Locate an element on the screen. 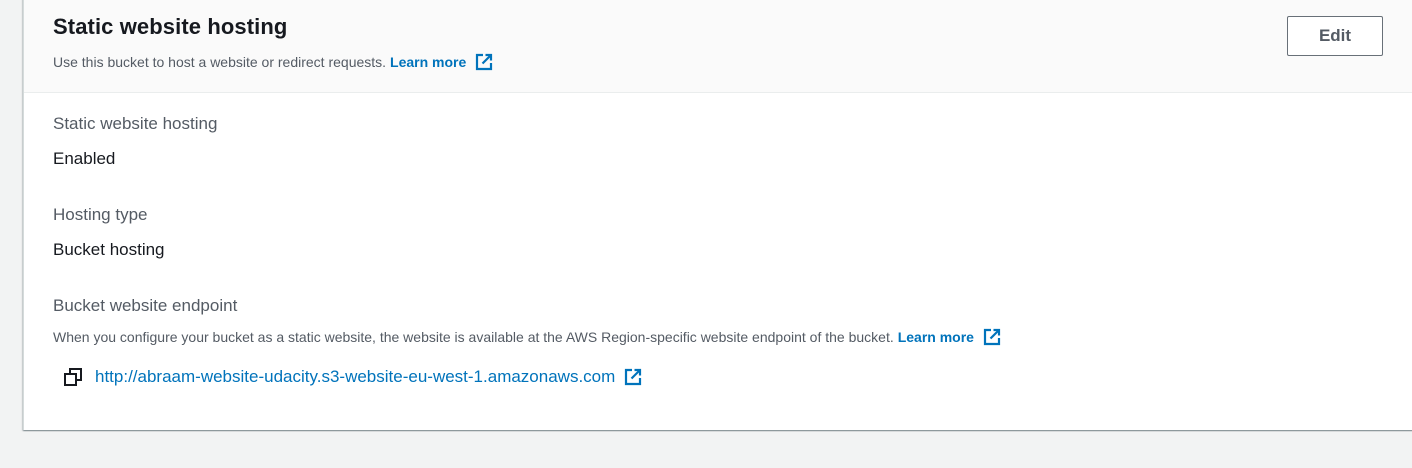 Image resolution: width=1412 pixels, height=468 pixels. panel-title: Static website hosting is located at coordinates (170, 26).